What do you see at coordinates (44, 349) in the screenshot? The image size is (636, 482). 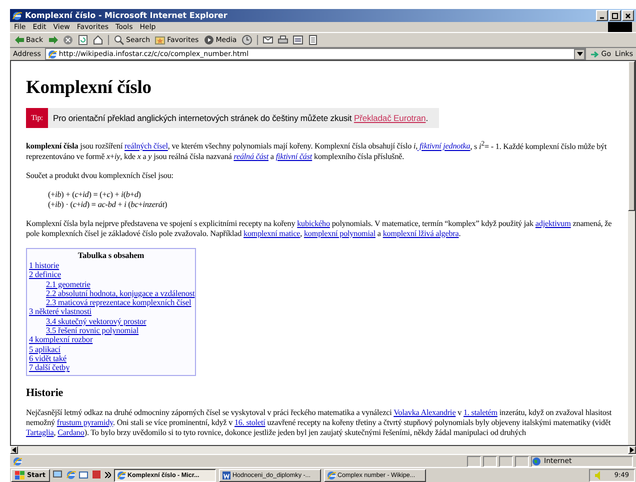 I see `toc-link: 5 aplikací` at bounding box center [44, 349].